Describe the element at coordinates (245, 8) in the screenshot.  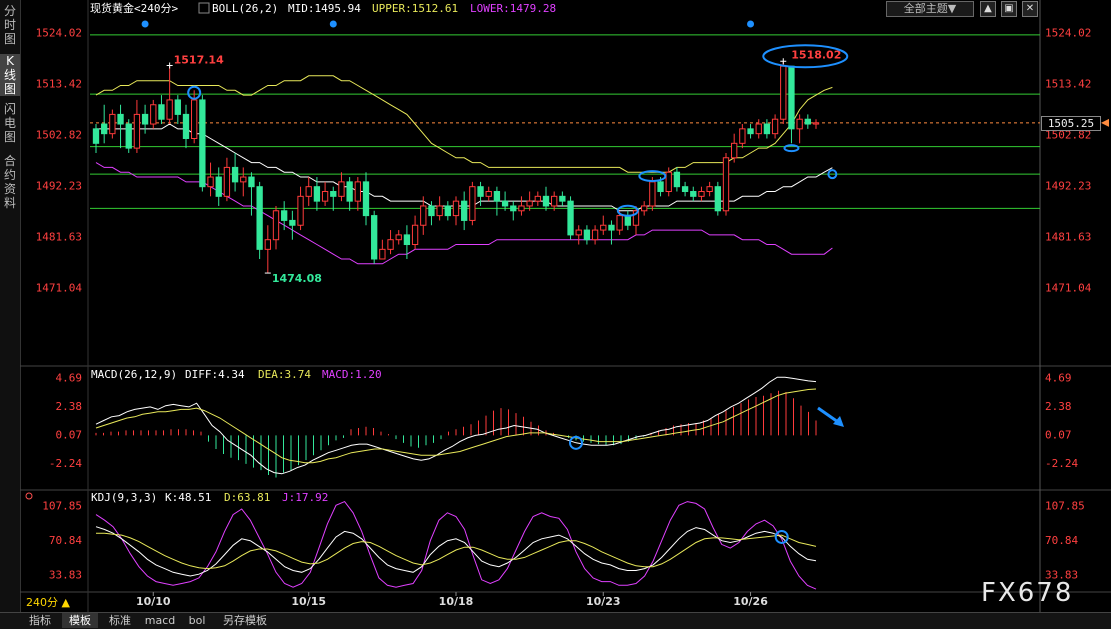
I see `boll-label: BOLL(26,2)` at that location.